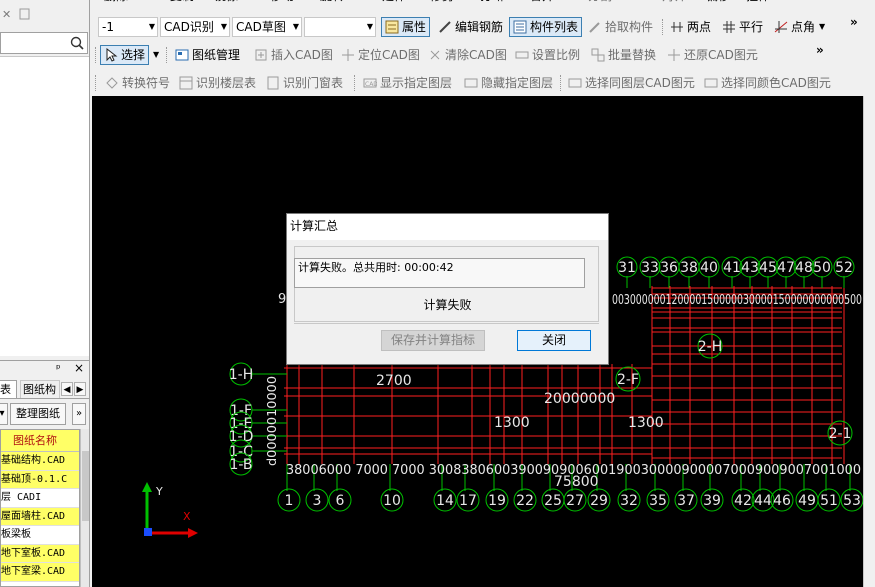  What do you see at coordinates (79, 414) in the screenshot?
I see `expand-icon: »` at bounding box center [79, 414].